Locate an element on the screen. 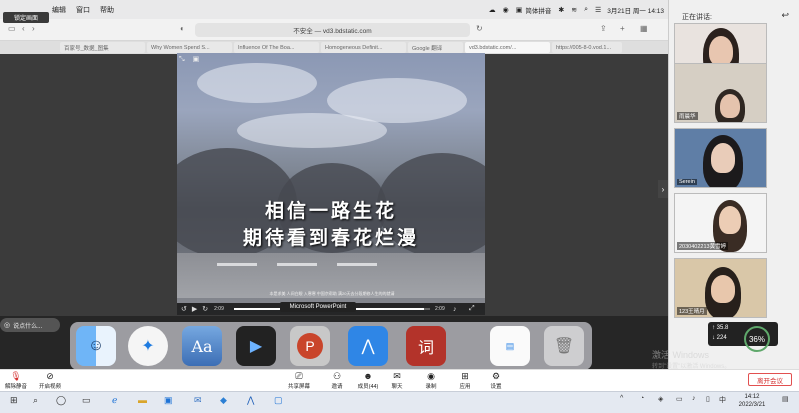  forward-skip-icon: ↻ is located at coordinates (205, 309).